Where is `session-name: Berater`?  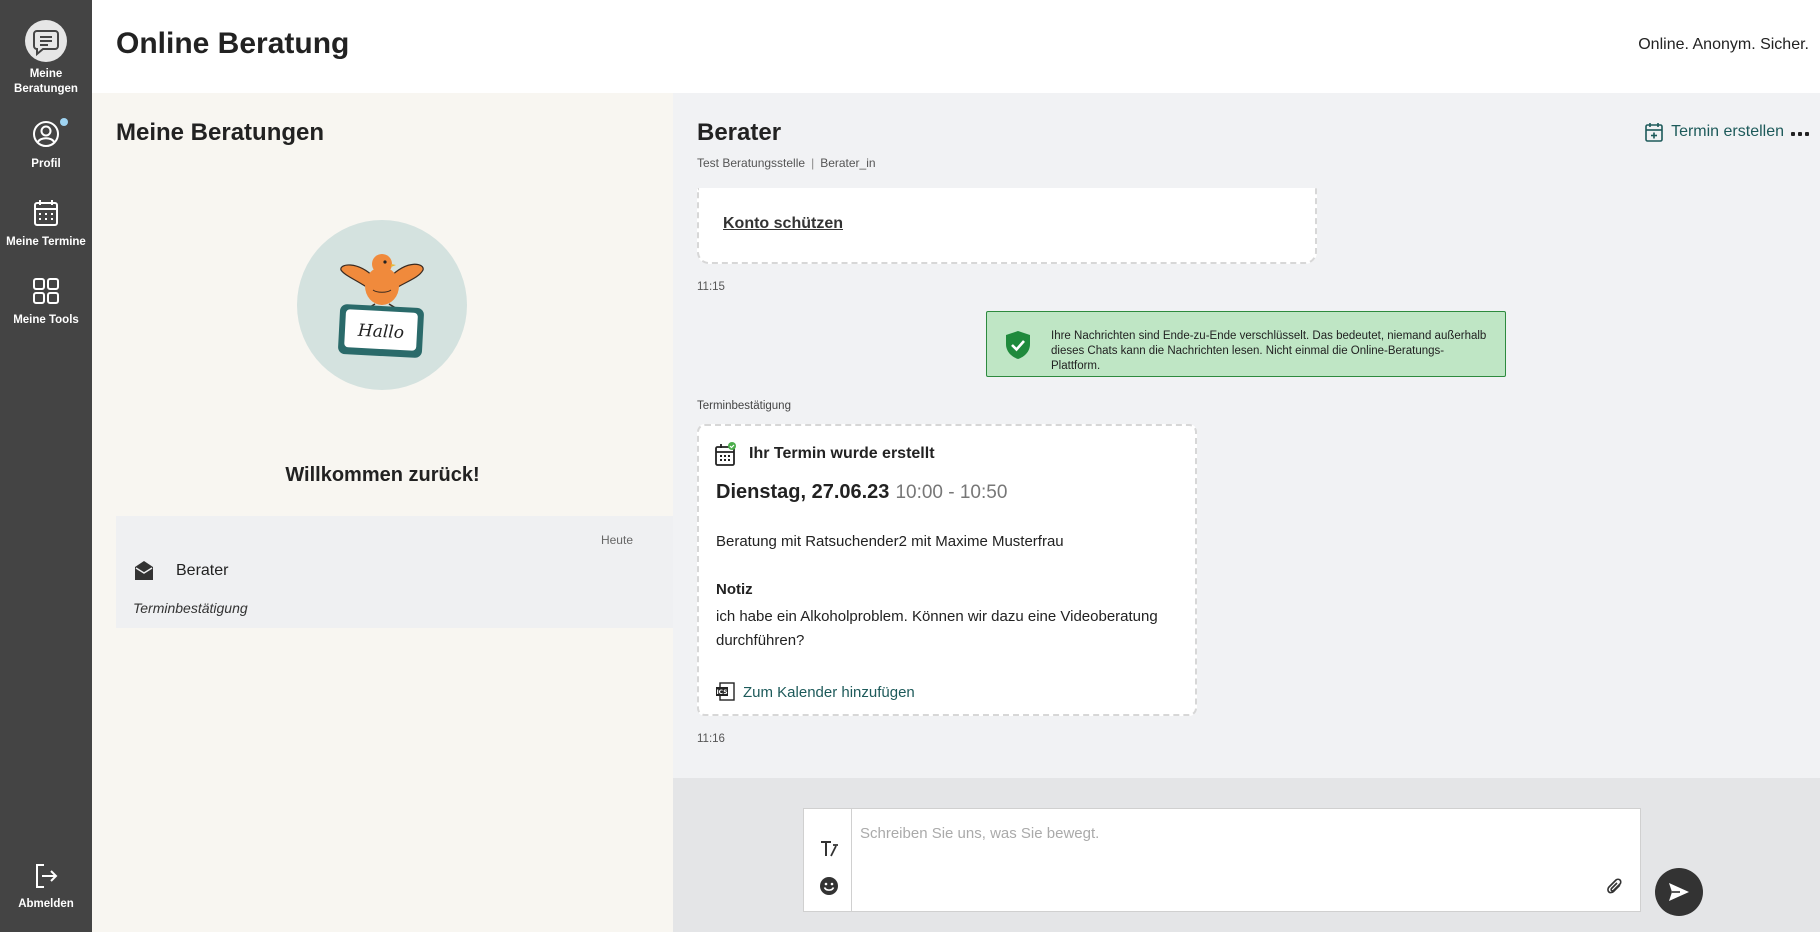
session-name: Berater is located at coordinates (202, 570).